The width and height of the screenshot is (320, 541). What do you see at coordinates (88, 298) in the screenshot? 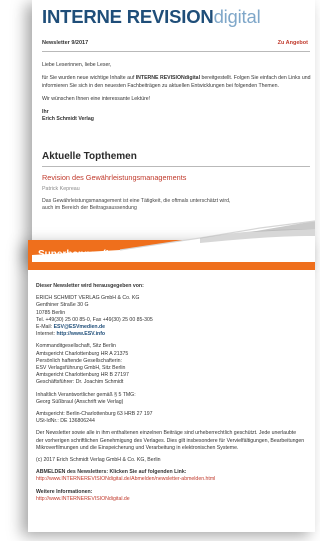
I see `address-line: ERICH SCHMIDT VERLAG GmbH & Co. KG` at bounding box center [88, 298].